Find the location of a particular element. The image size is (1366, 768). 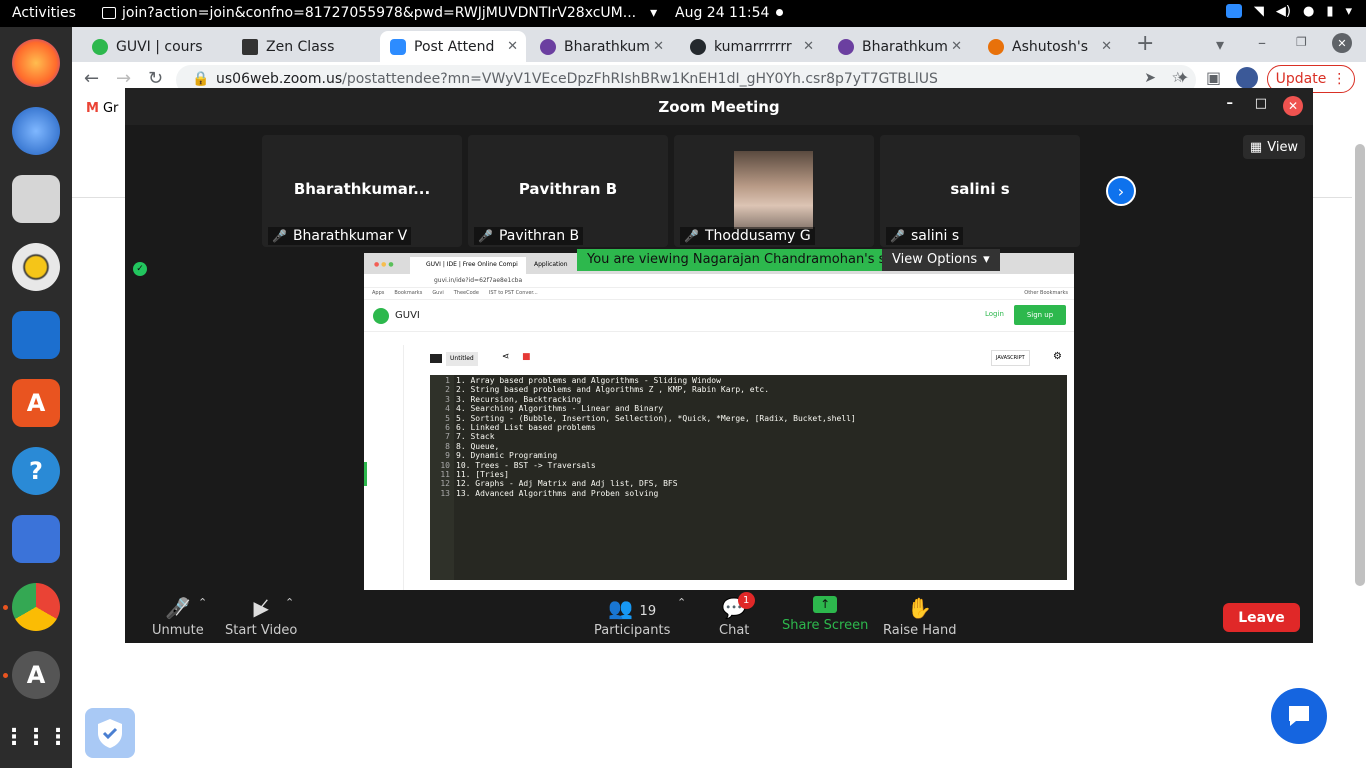

start-video-label: Start Video is located at coordinates (261, 630).